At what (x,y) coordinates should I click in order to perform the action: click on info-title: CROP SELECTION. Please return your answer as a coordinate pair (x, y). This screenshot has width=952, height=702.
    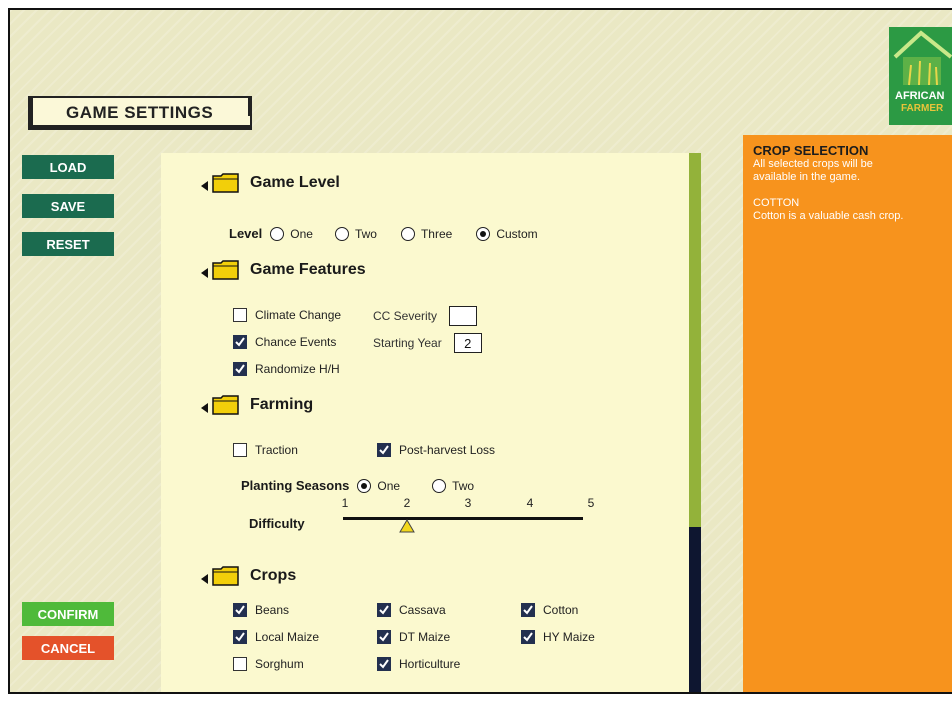
    Looking at the image, I should click on (811, 150).